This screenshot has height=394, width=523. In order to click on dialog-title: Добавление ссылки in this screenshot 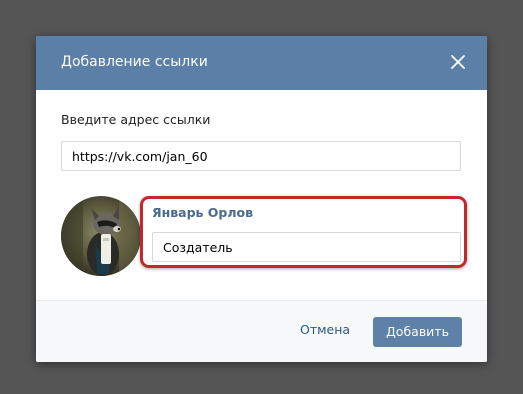, I will do `click(134, 62)`.